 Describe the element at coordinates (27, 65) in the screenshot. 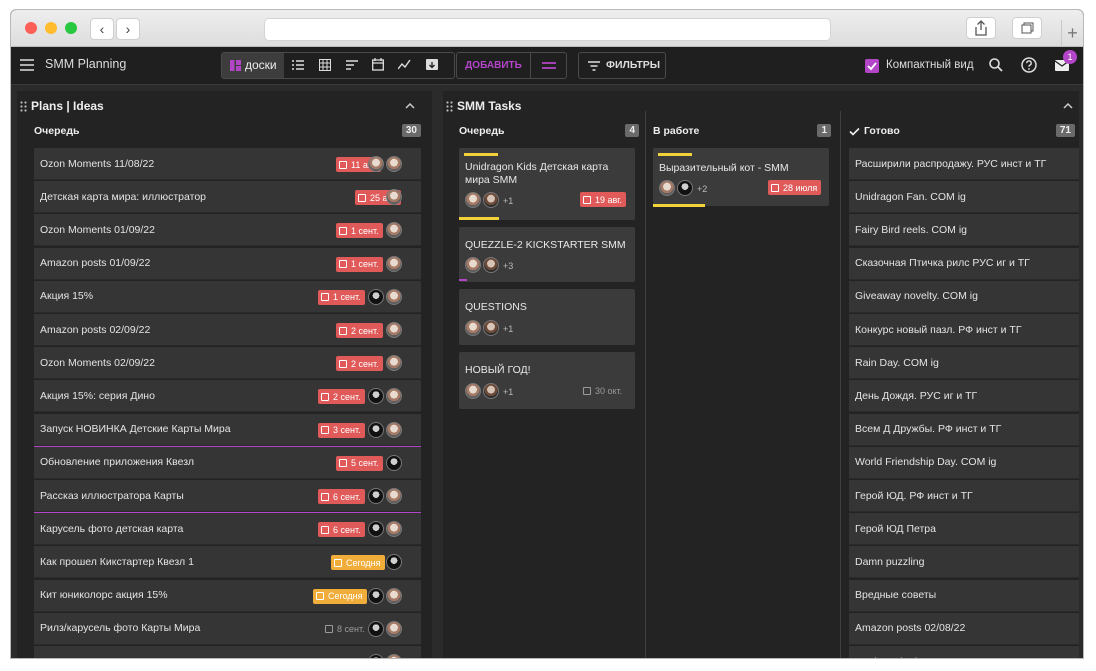

I see `menu-icon` at that location.